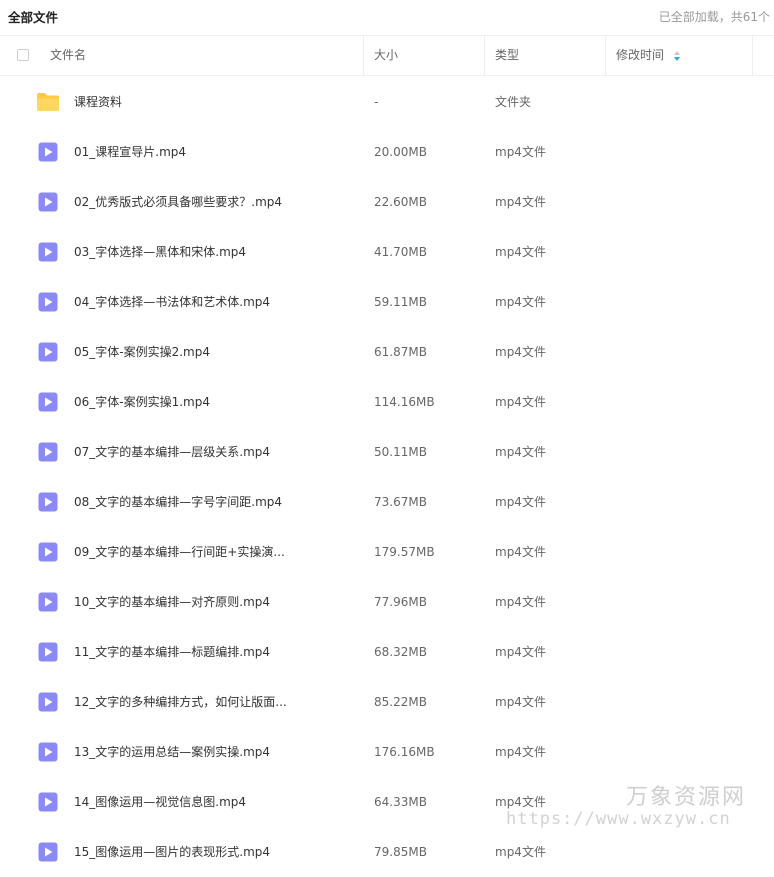  I want to click on file-size: 68.32MB, so click(400, 652).